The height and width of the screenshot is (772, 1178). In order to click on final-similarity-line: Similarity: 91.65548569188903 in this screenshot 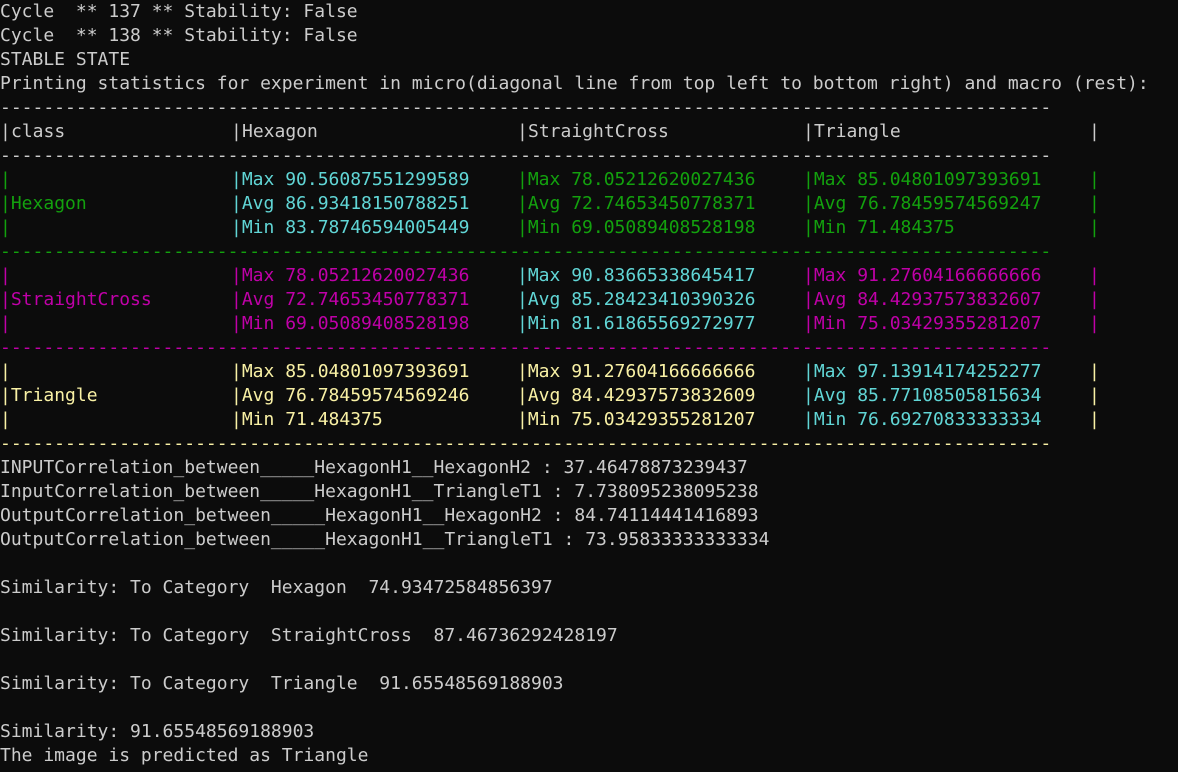, I will do `click(157, 731)`.